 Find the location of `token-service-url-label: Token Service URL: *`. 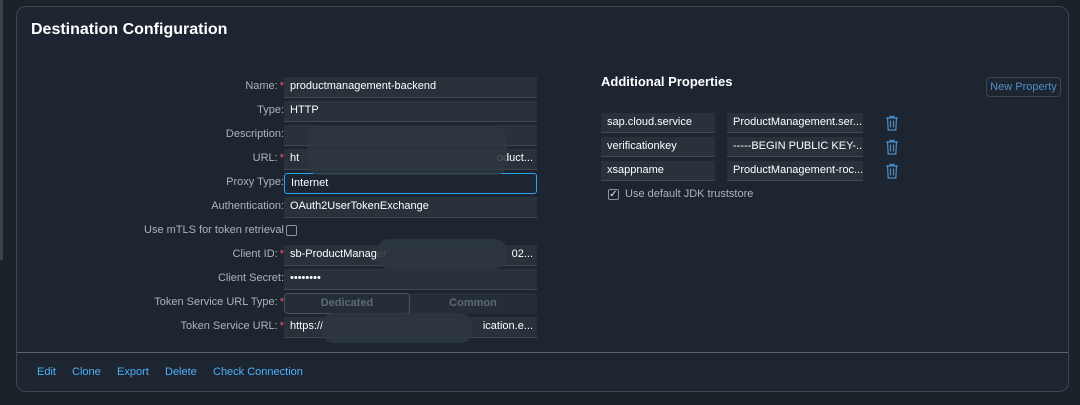

token-service-url-label: Token Service URL: * is located at coordinates (232, 326).